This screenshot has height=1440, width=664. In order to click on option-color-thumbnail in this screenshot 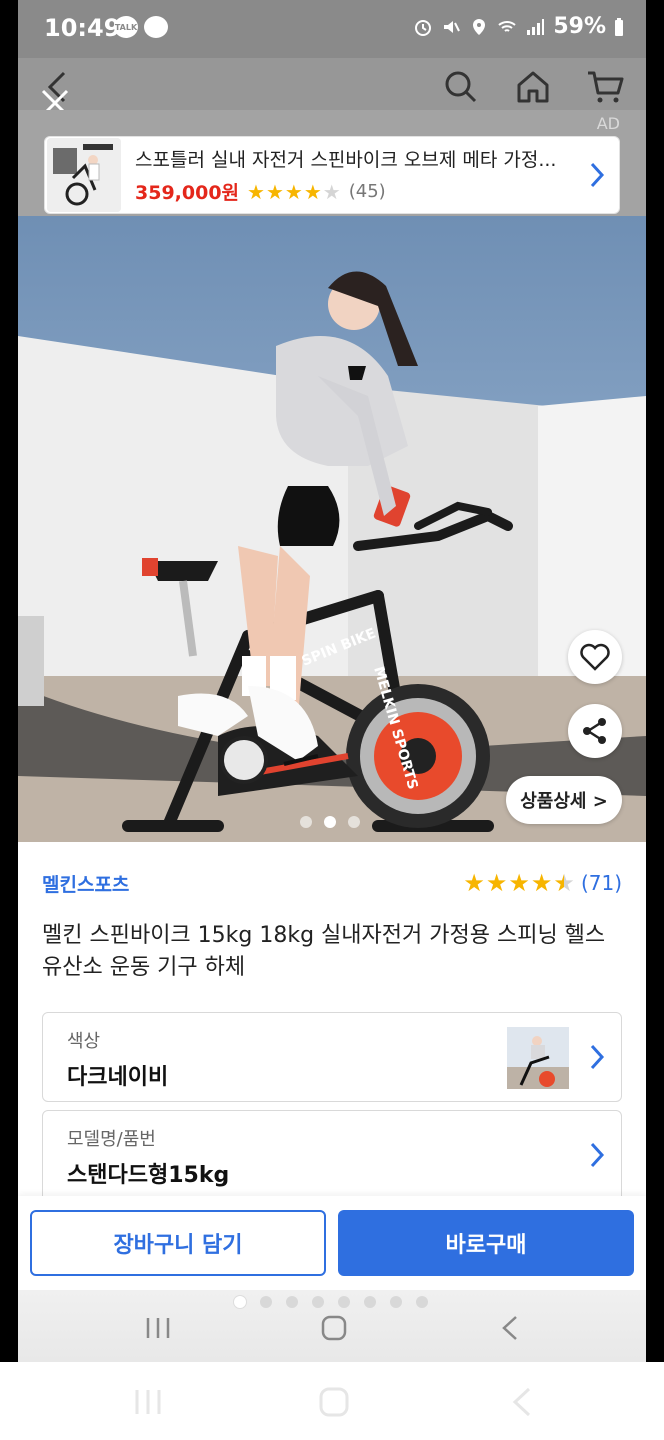, I will do `click(538, 1058)`.